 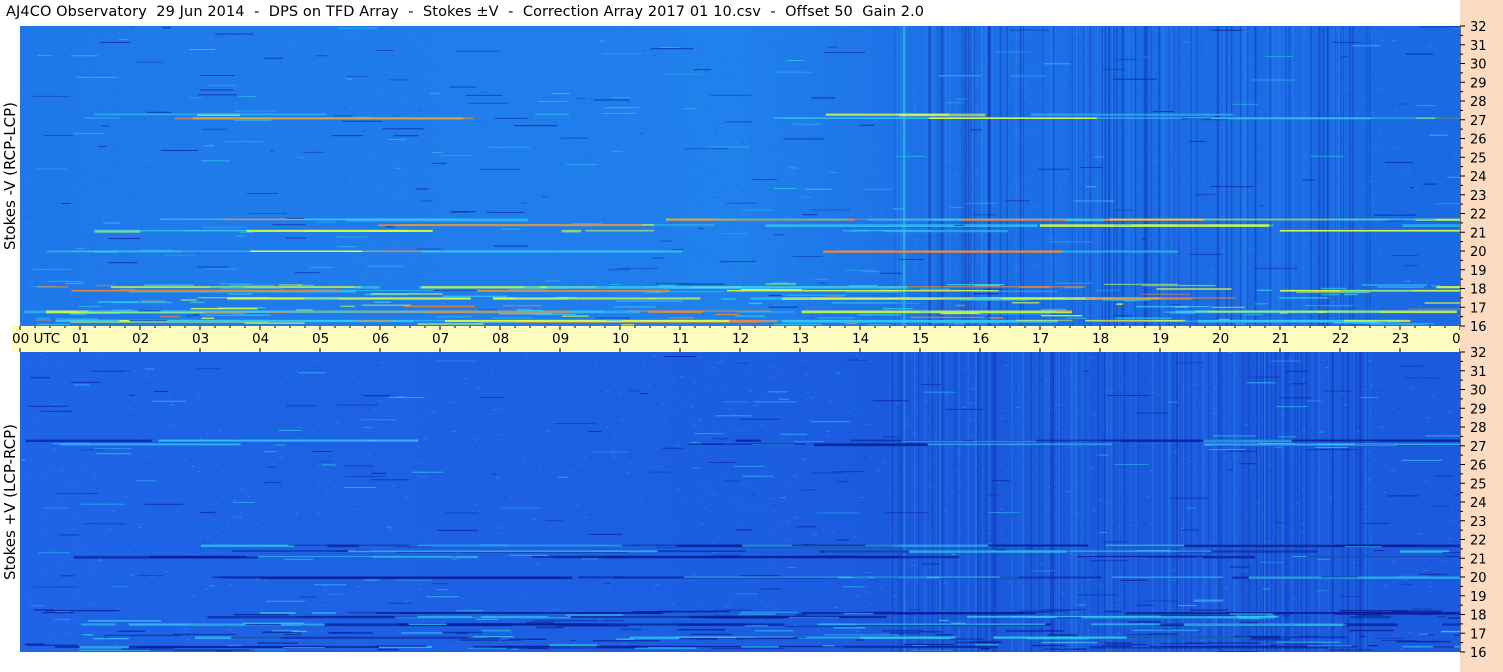 I want to click on interference-segment, so click(x=1335, y=118).